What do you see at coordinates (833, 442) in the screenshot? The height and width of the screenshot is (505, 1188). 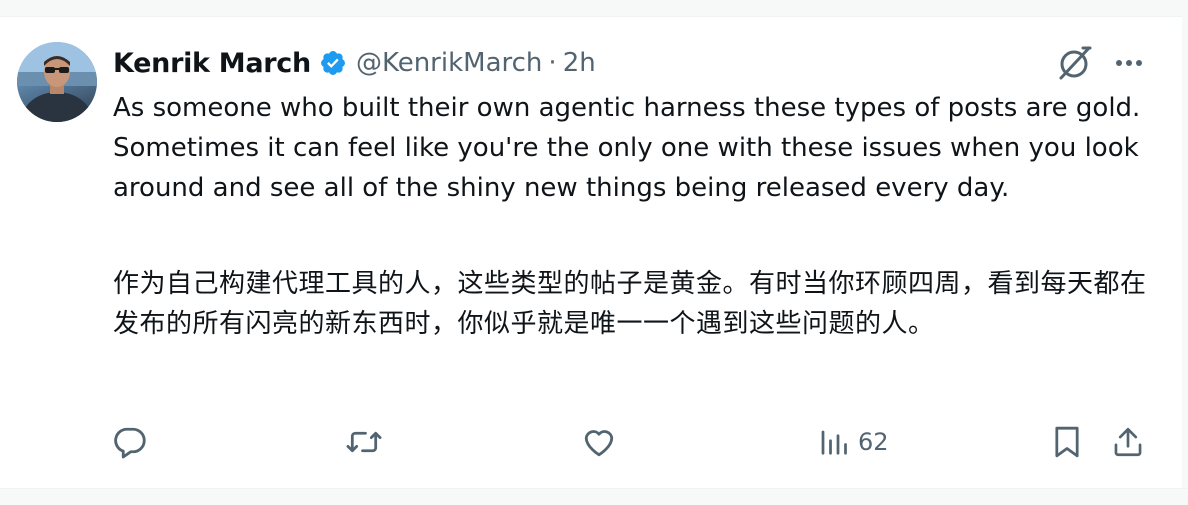 I see `views-chart-icon` at bounding box center [833, 442].